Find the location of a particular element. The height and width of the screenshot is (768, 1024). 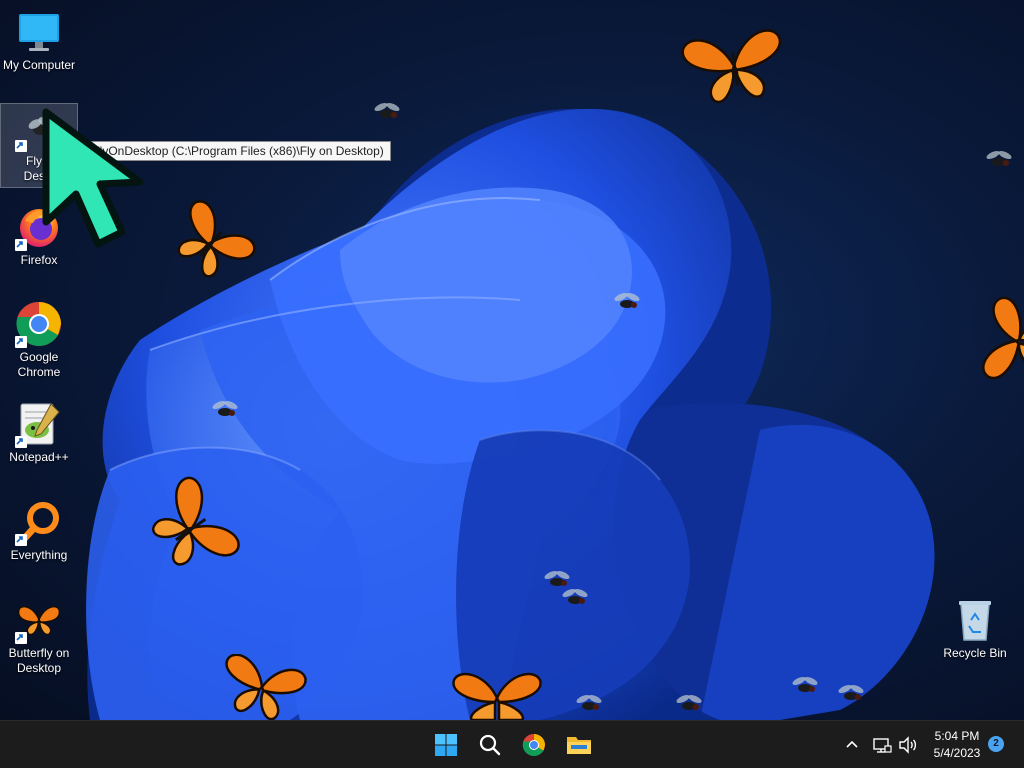

desktop-icon-label: Firefox is located at coordinates (39, 260).